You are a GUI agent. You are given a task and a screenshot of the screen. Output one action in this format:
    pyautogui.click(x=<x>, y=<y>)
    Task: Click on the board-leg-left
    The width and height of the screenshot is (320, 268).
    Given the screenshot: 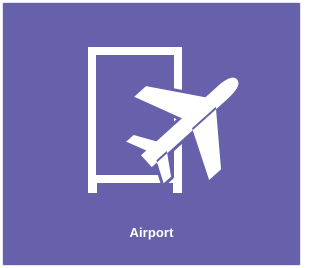 What is the action you would take?
    pyautogui.click(x=92, y=186)
    